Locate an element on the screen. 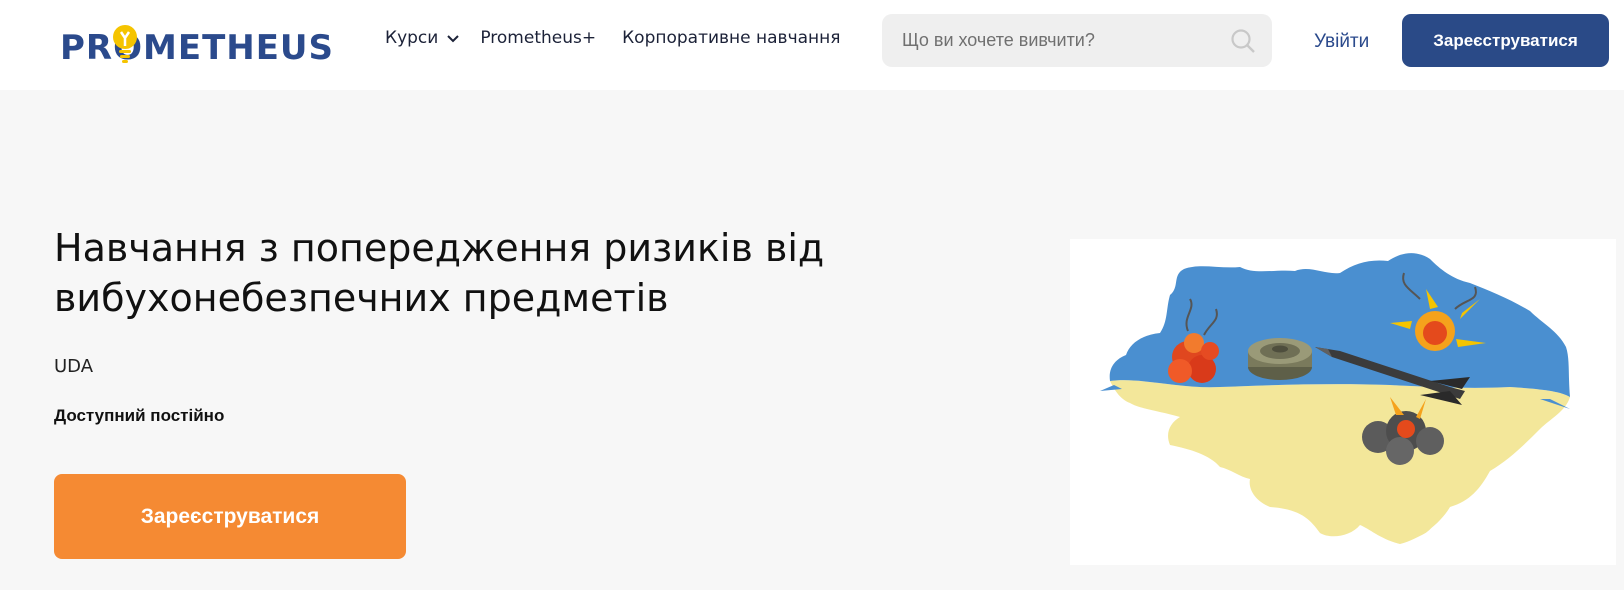 The image size is (1624, 590). lightbulb-icon is located at coordinates (125, 44).